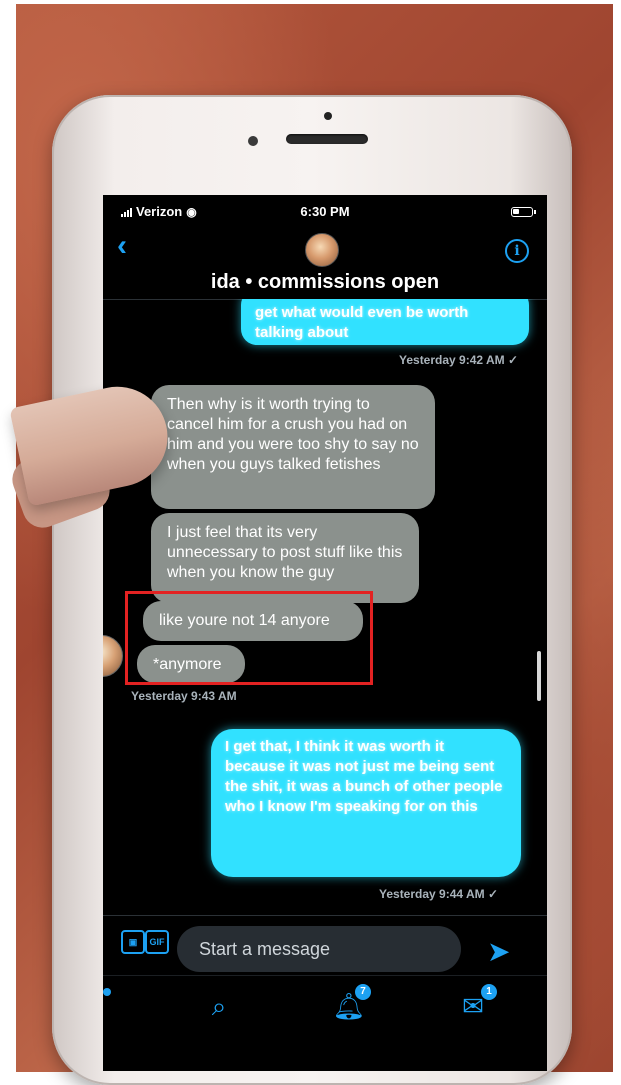  Describe the element at coordinates (249, 638) in the screenshot. I see `highlight-annotation` at that location.